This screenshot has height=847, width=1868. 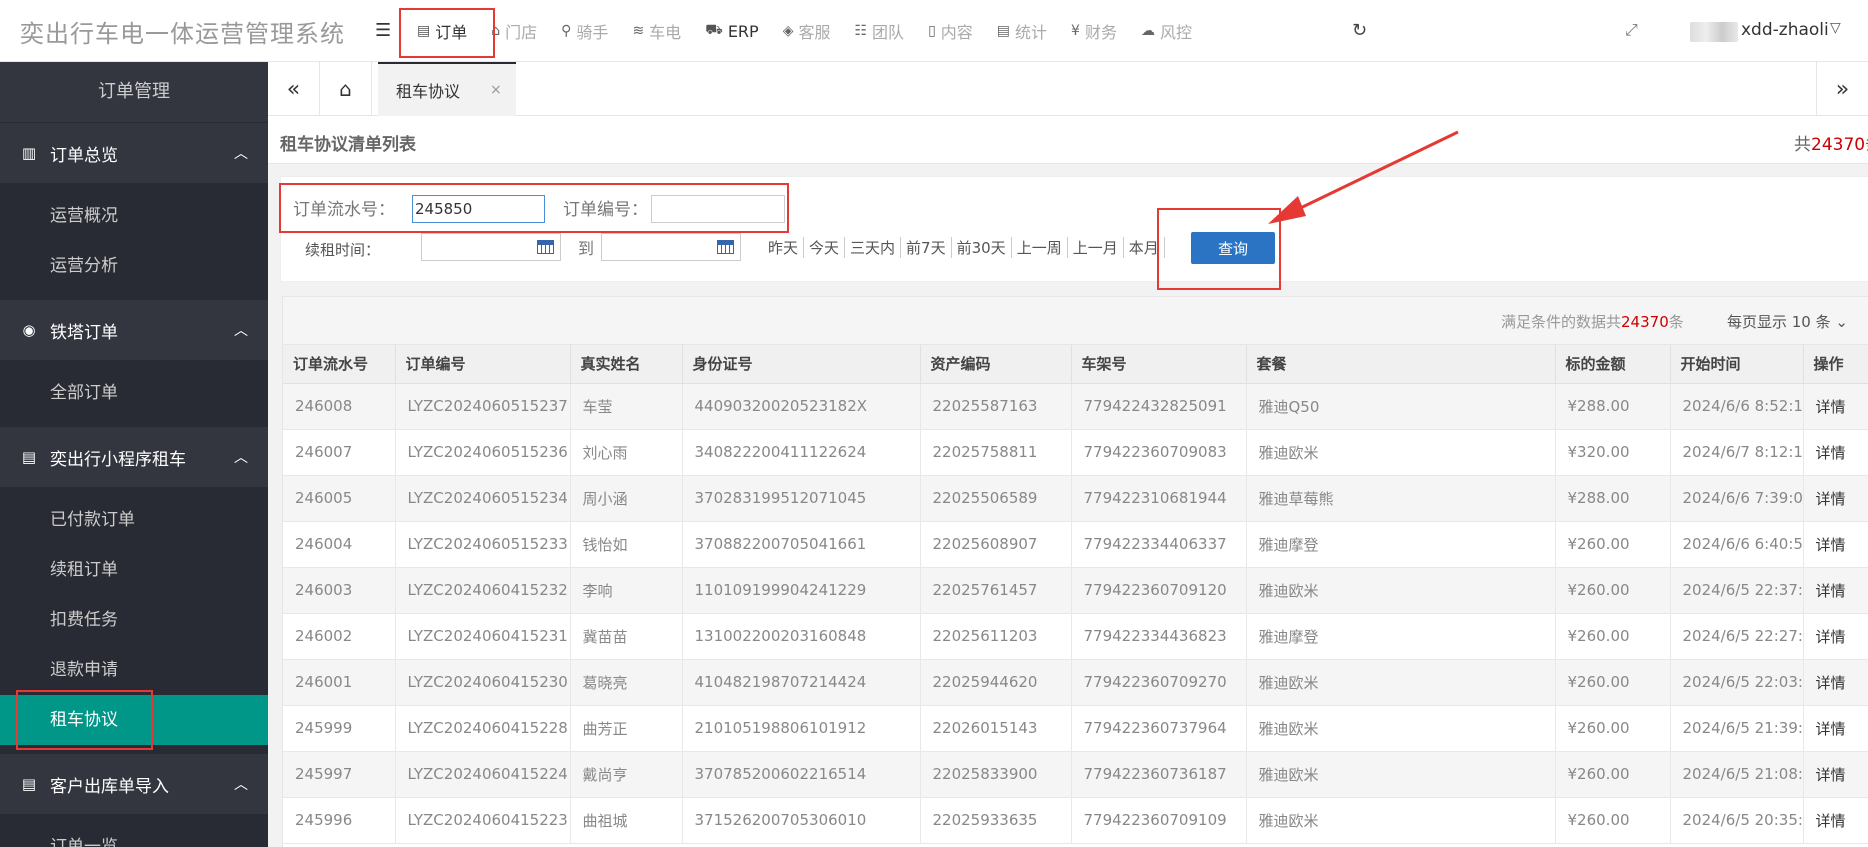 I want to click on tab-label: 租车协议, so click(x=428, y=91).